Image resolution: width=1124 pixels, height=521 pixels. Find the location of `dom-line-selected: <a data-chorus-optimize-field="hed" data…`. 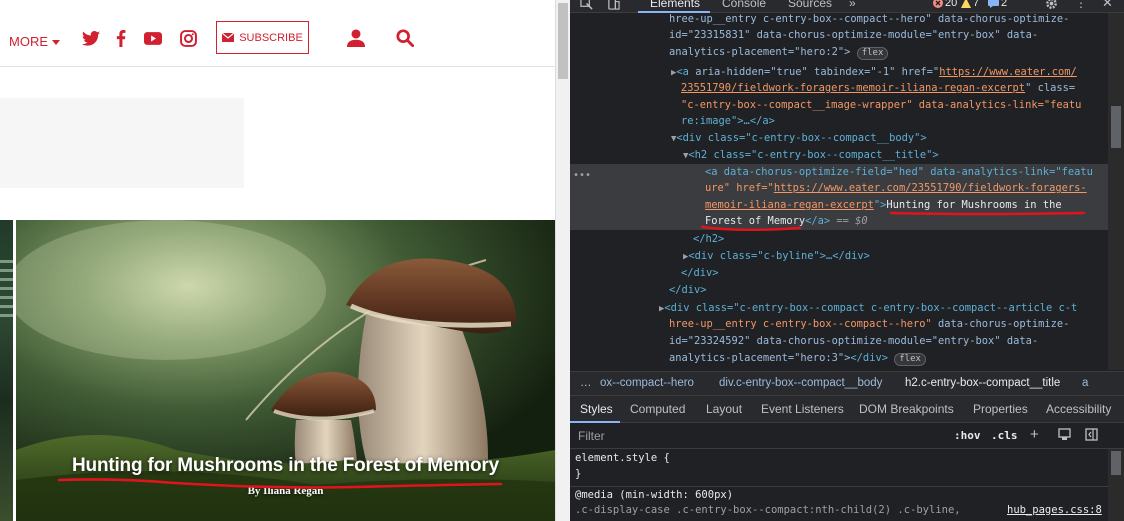

dom-line-selected: <a data-chorus-optimize-field="hed" data… is located at coordinates (899, 172).